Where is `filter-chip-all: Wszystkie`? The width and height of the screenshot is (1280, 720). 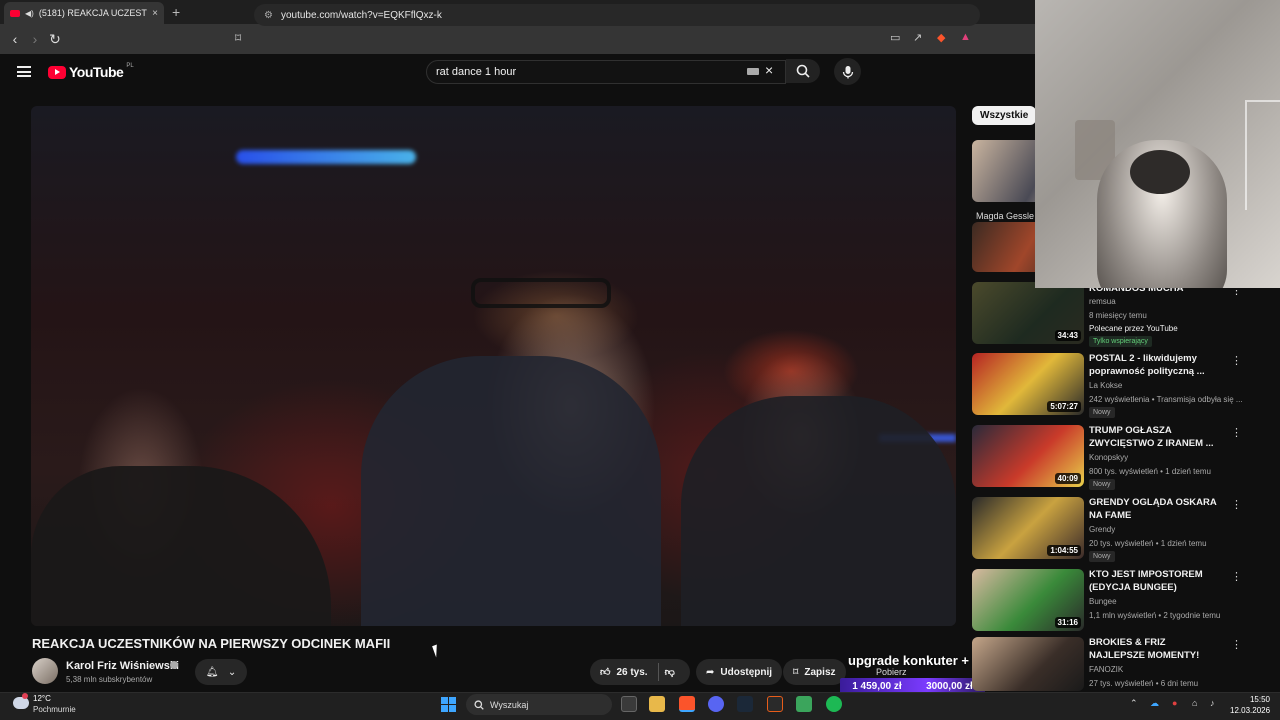 filter-chip-all: Wszystkie is located at coordinates (1004, 115).